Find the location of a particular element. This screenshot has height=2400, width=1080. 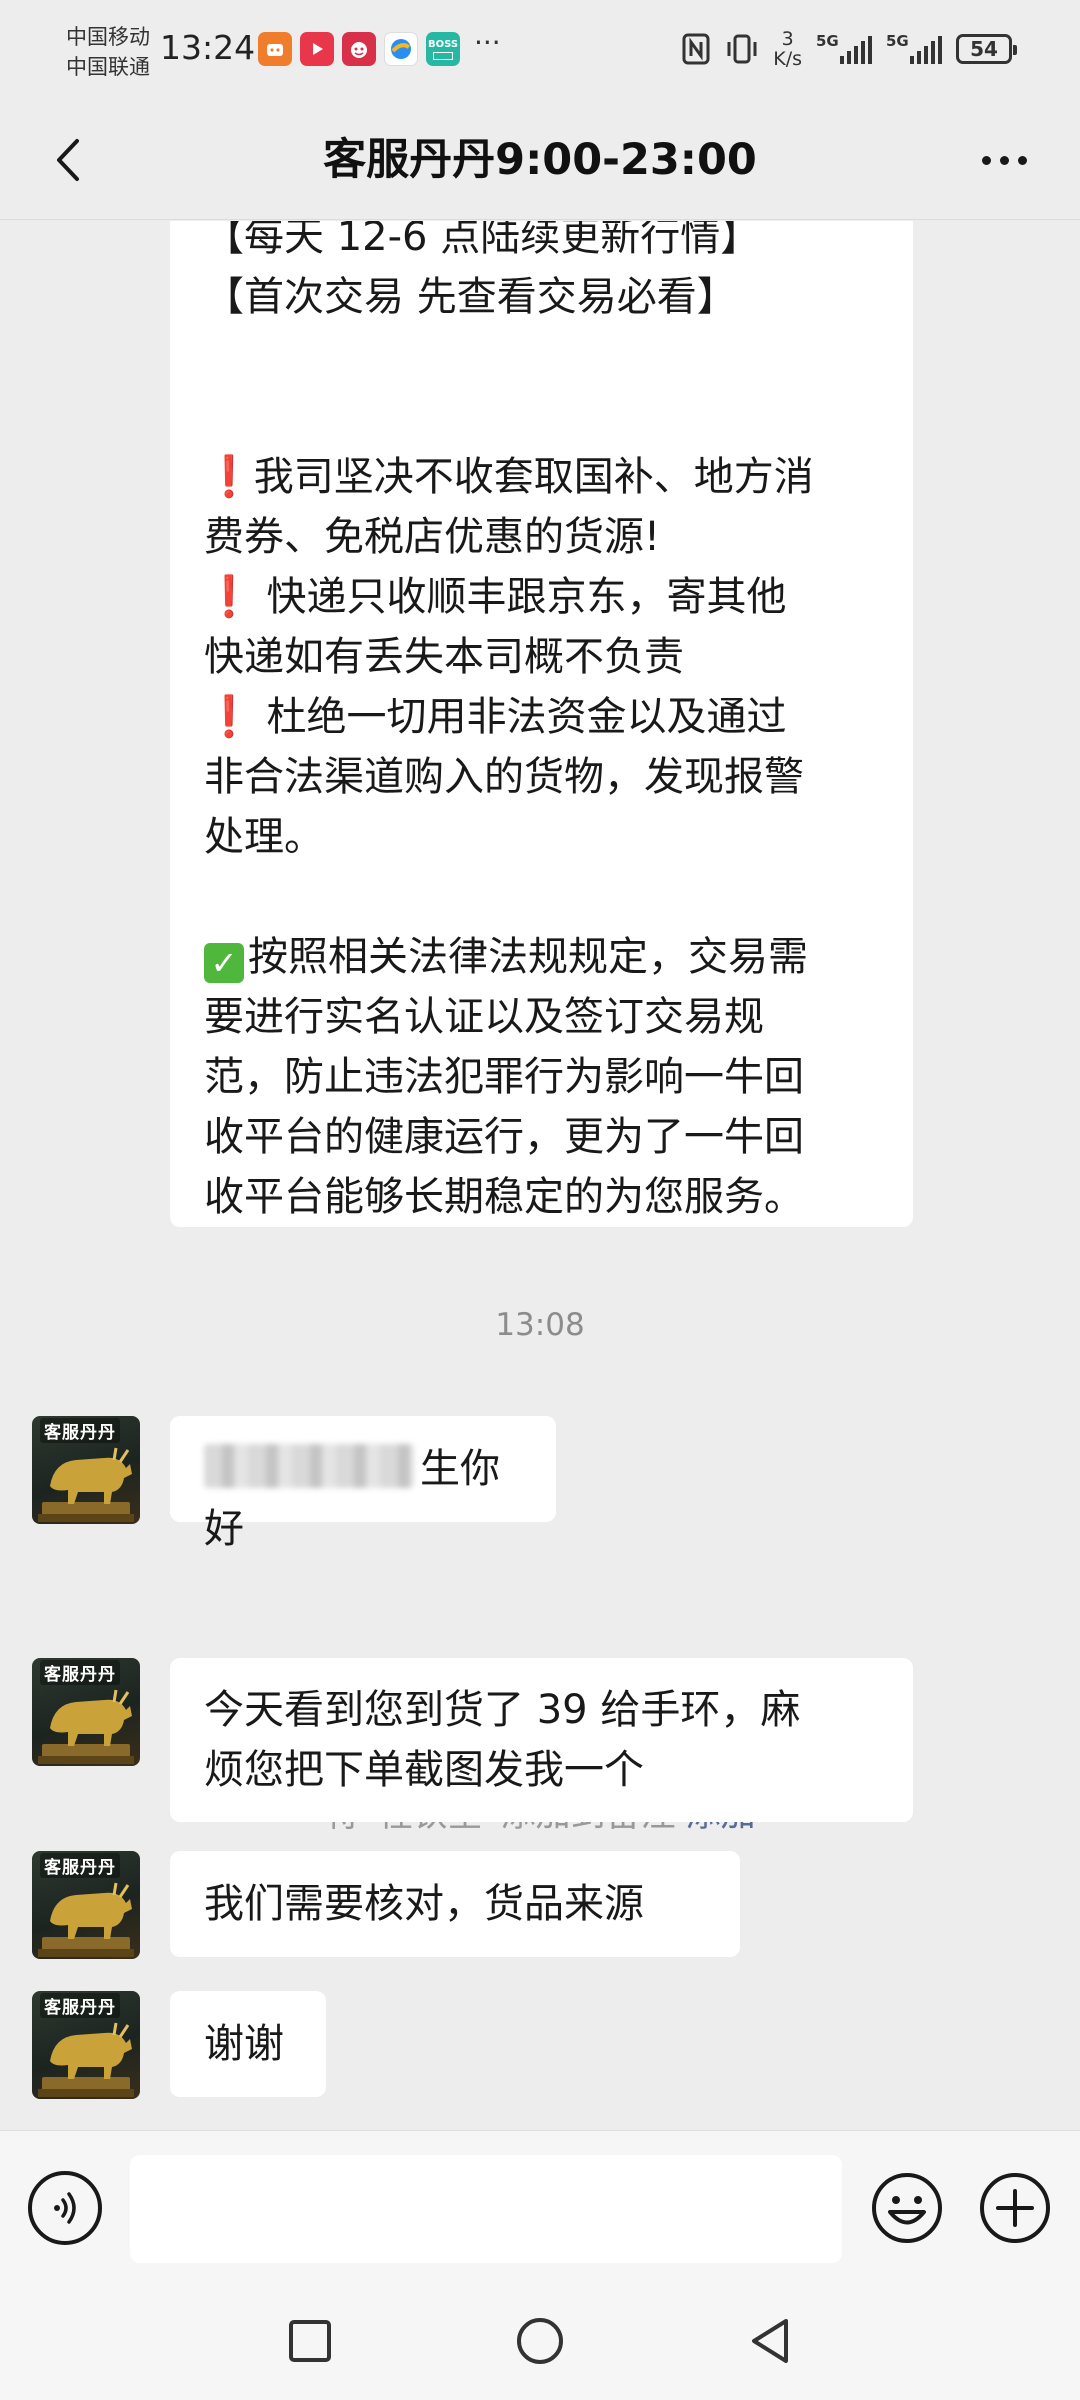

recent-apps-button is located at coordinates (310, 2341).